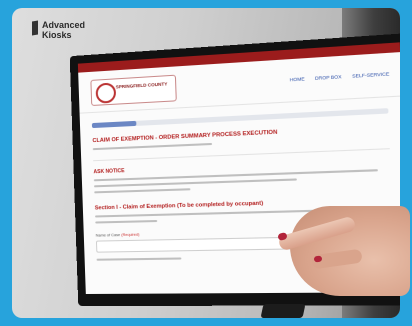 Image resolution: width=412 pixels, height=326 pixels. I want to click on notice-text-line, so click(142, 191).